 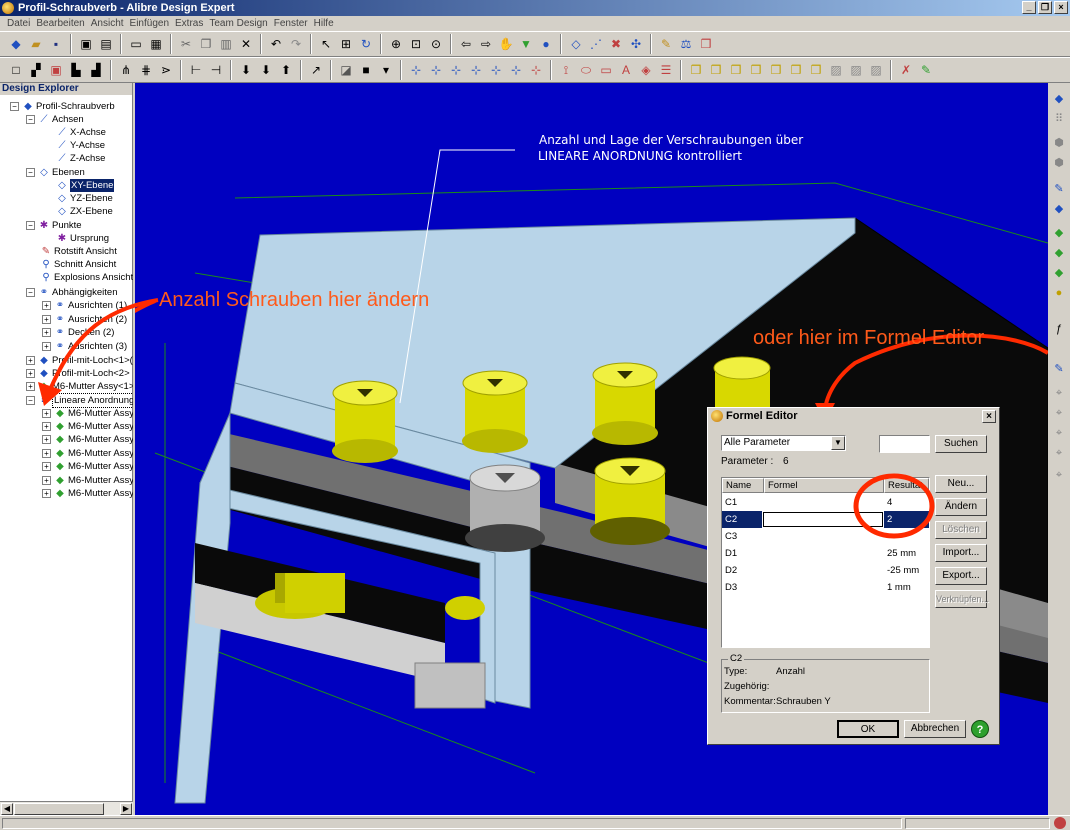 I want to click on tool-icon-e: ◆, so click(x=1059, y=273).